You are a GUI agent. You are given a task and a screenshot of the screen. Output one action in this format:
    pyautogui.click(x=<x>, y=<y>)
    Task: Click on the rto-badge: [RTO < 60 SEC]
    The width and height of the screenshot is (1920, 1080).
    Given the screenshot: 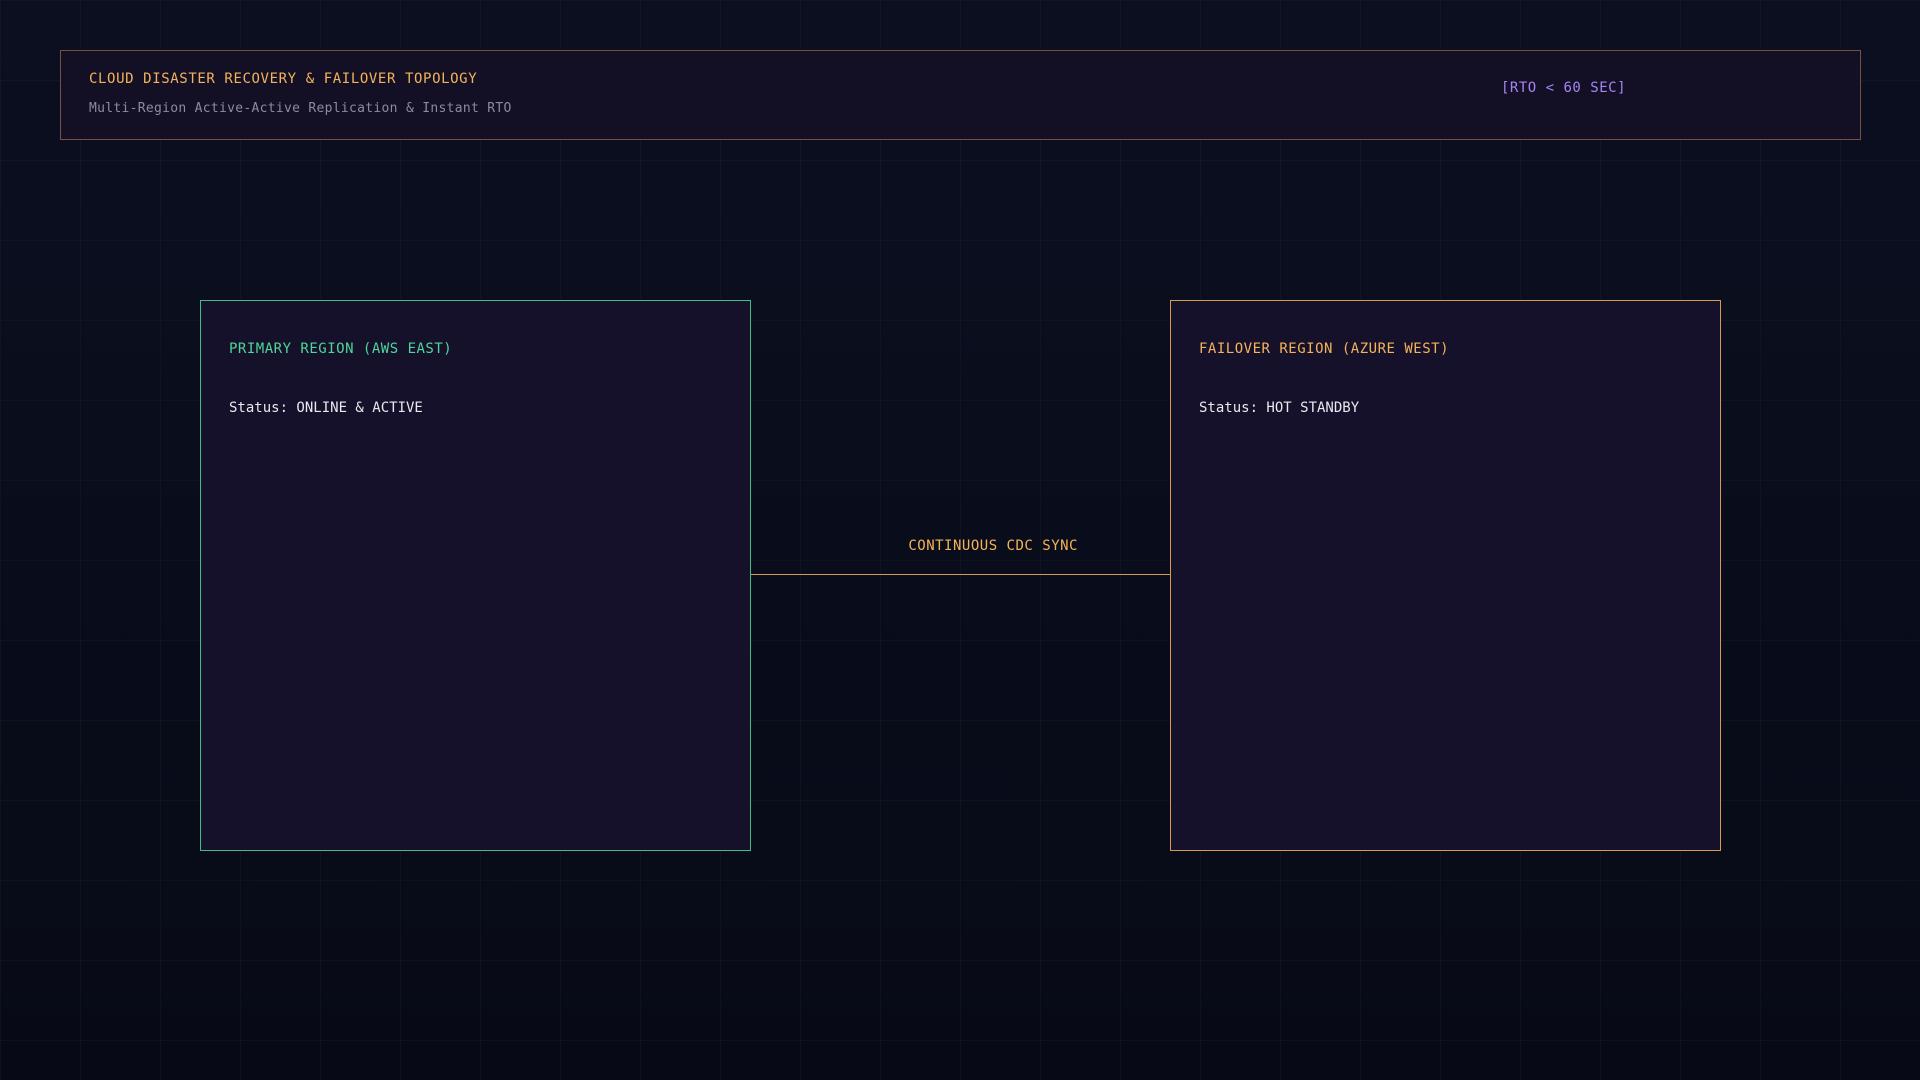 What is the action you would take?
    pyautogui.click(x=1564, y=88)
    